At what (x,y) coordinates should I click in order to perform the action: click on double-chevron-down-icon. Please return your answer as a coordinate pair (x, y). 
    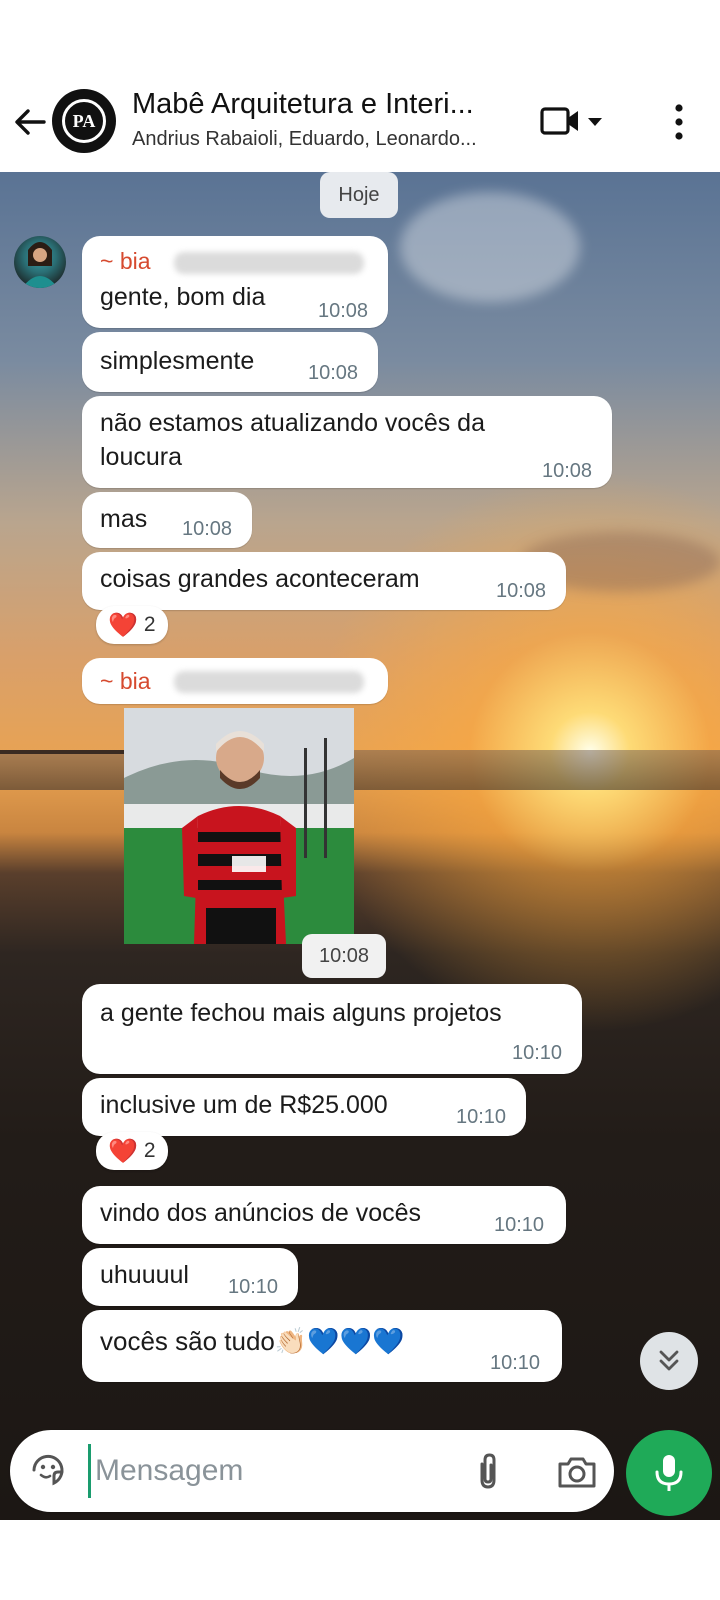
    Looking at the image, I should click on (669, 1360).